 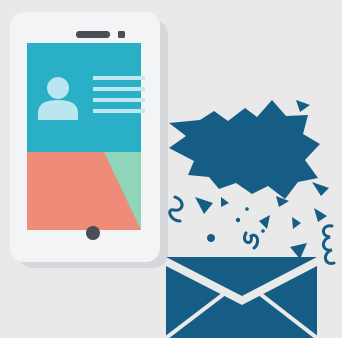 What do you see at coordinates (93, 34) in the screenshot?
I see `phone-speaker` at bounding box center [93, 34].